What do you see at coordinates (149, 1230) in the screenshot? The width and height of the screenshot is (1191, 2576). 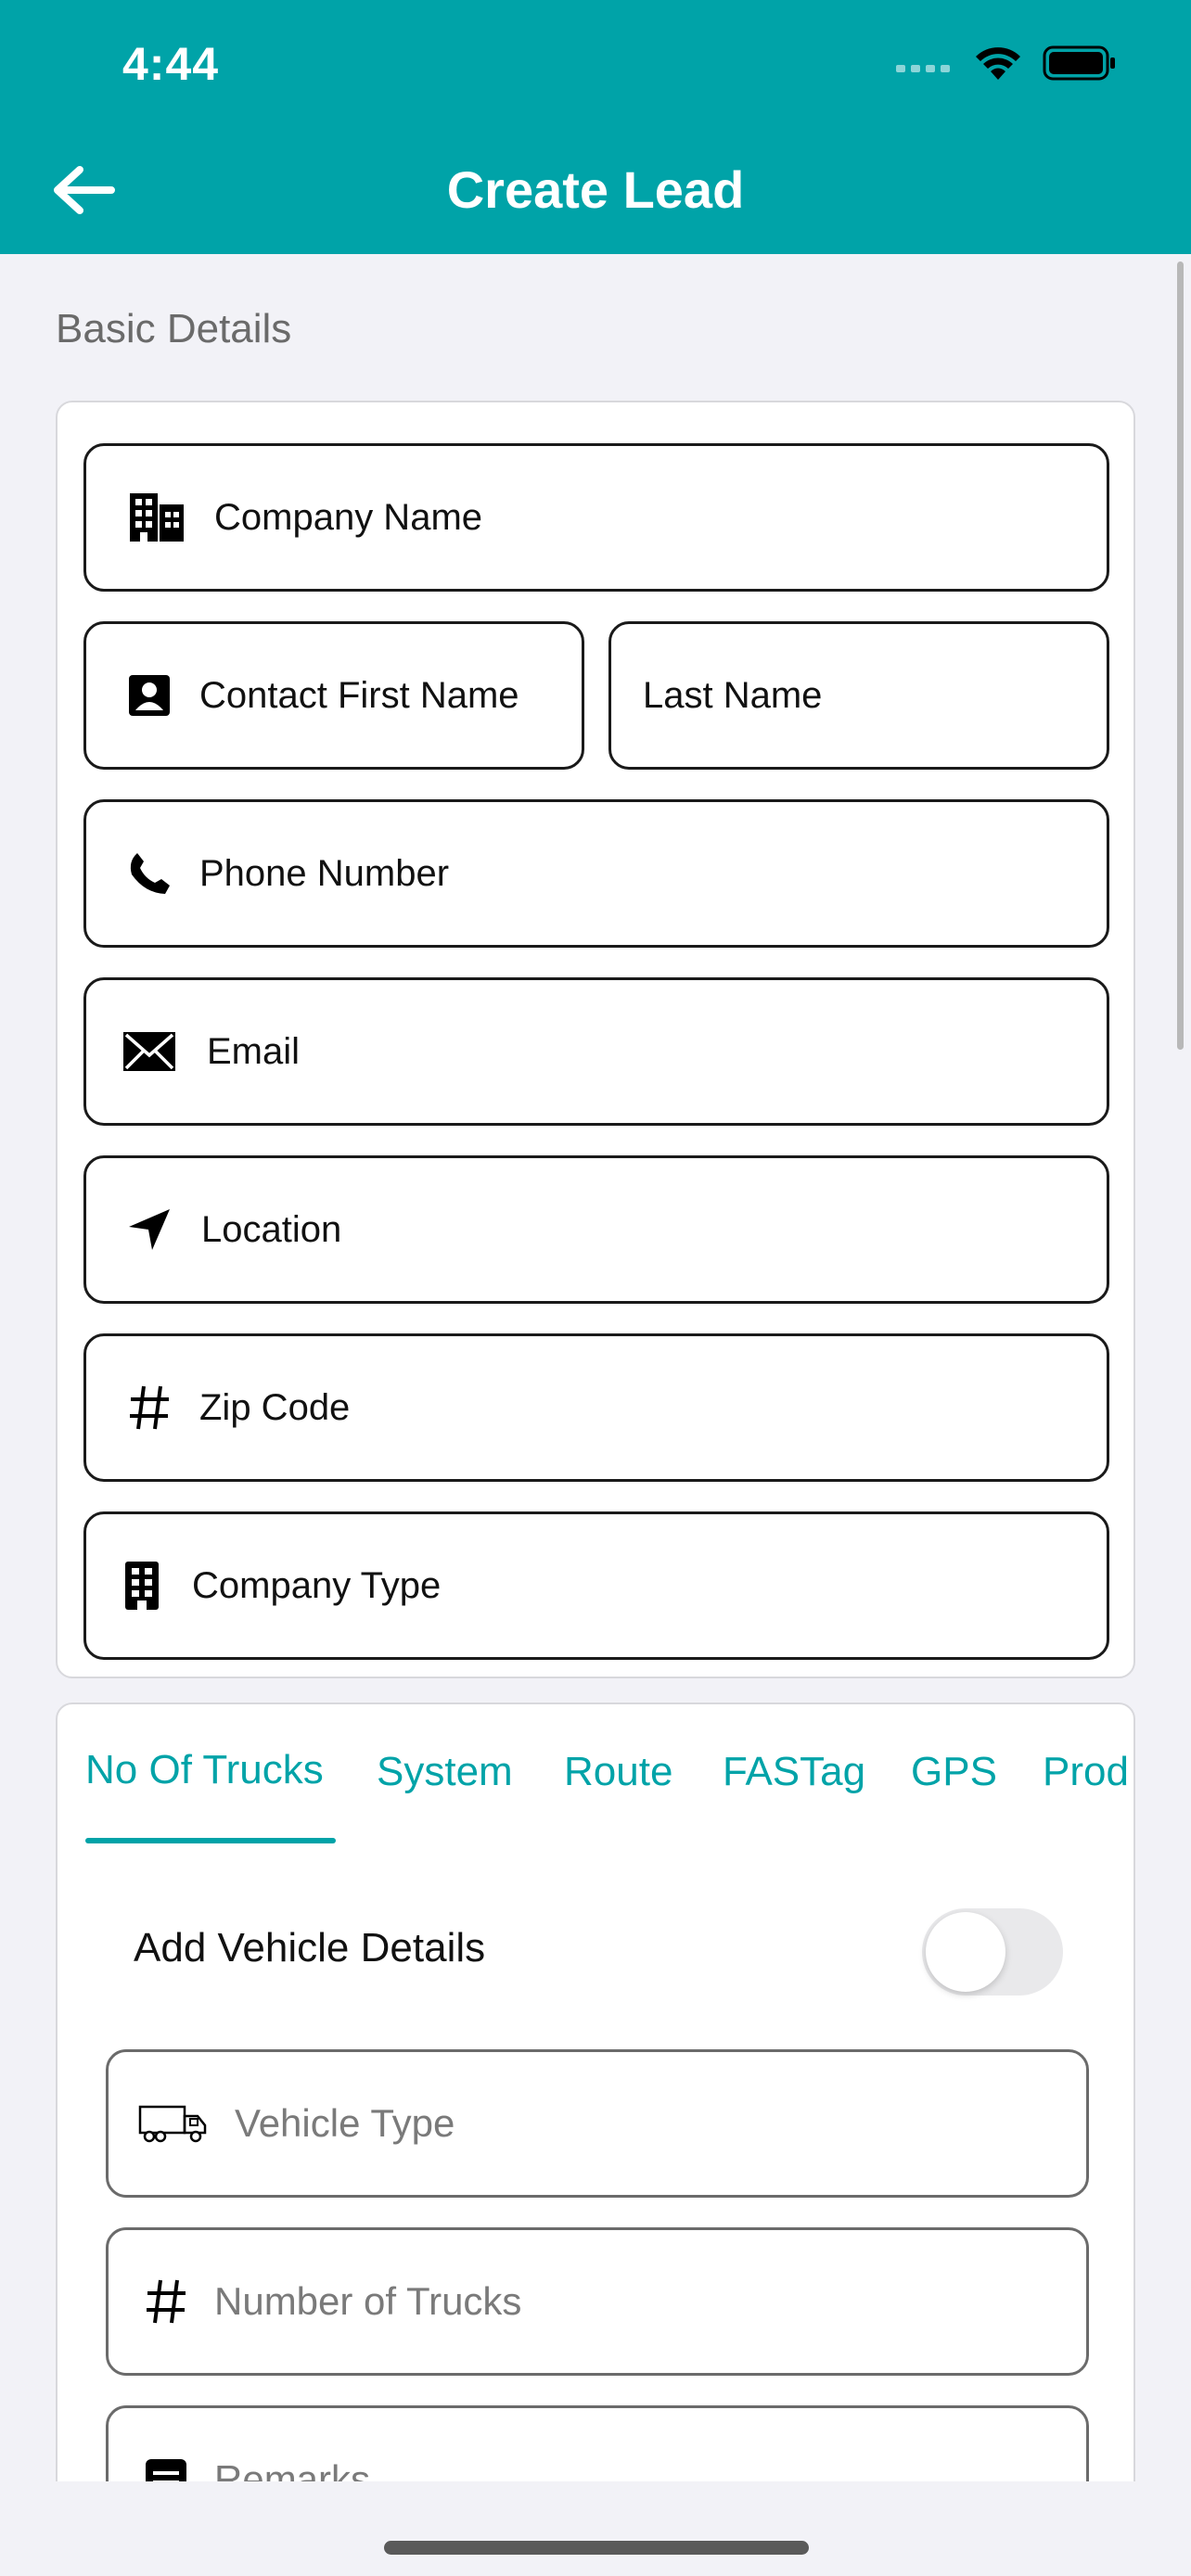 I see `location-arrow-icon` at bounding box center [149, 1230].